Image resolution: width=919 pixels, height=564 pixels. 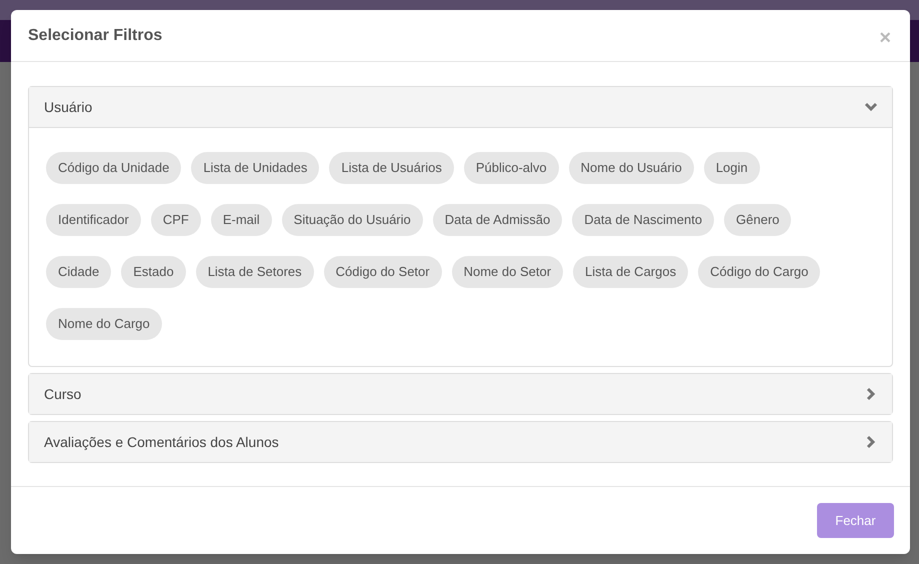 What do you see at coordinates (255, 168) in the screenshot?
I see `filter-chip: Lista de Unidades` at bounding box center [255, 168].